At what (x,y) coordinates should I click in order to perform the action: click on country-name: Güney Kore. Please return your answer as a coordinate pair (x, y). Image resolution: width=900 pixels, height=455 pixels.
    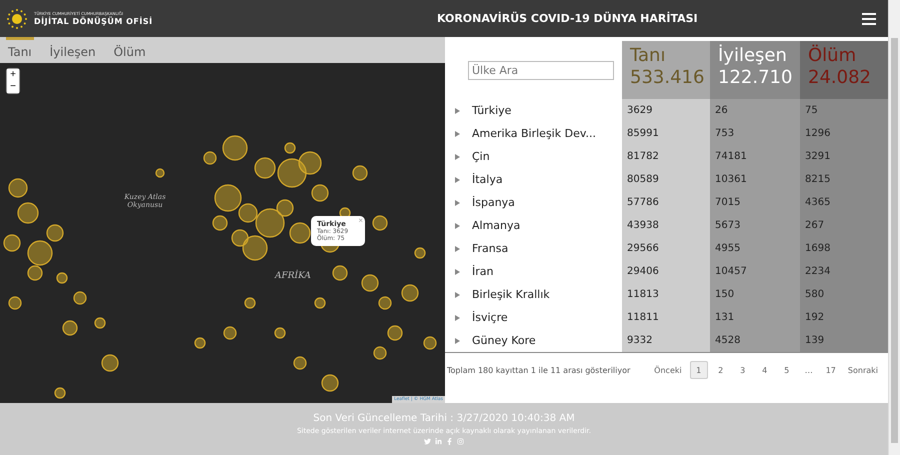
    Looking at the image, I should click on (504, 340).